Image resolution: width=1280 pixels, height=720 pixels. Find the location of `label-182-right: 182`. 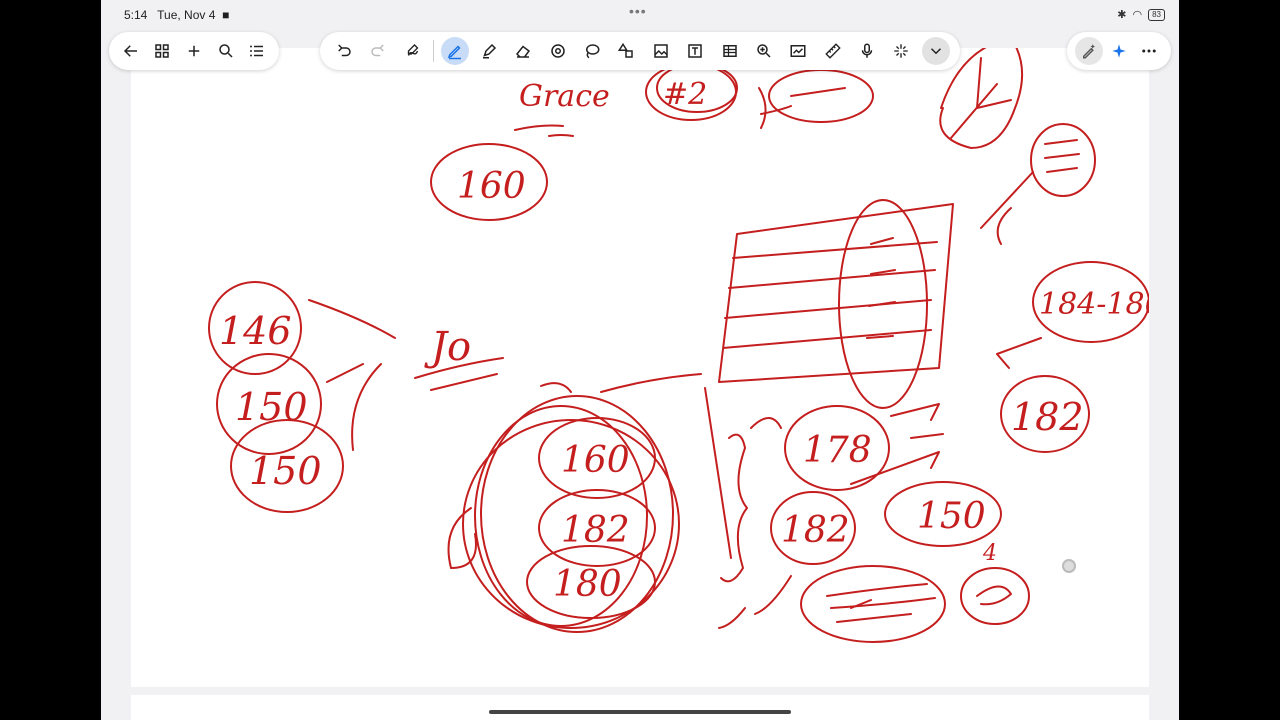

label-182-right: 182 is located at coordinates (1047, 417).